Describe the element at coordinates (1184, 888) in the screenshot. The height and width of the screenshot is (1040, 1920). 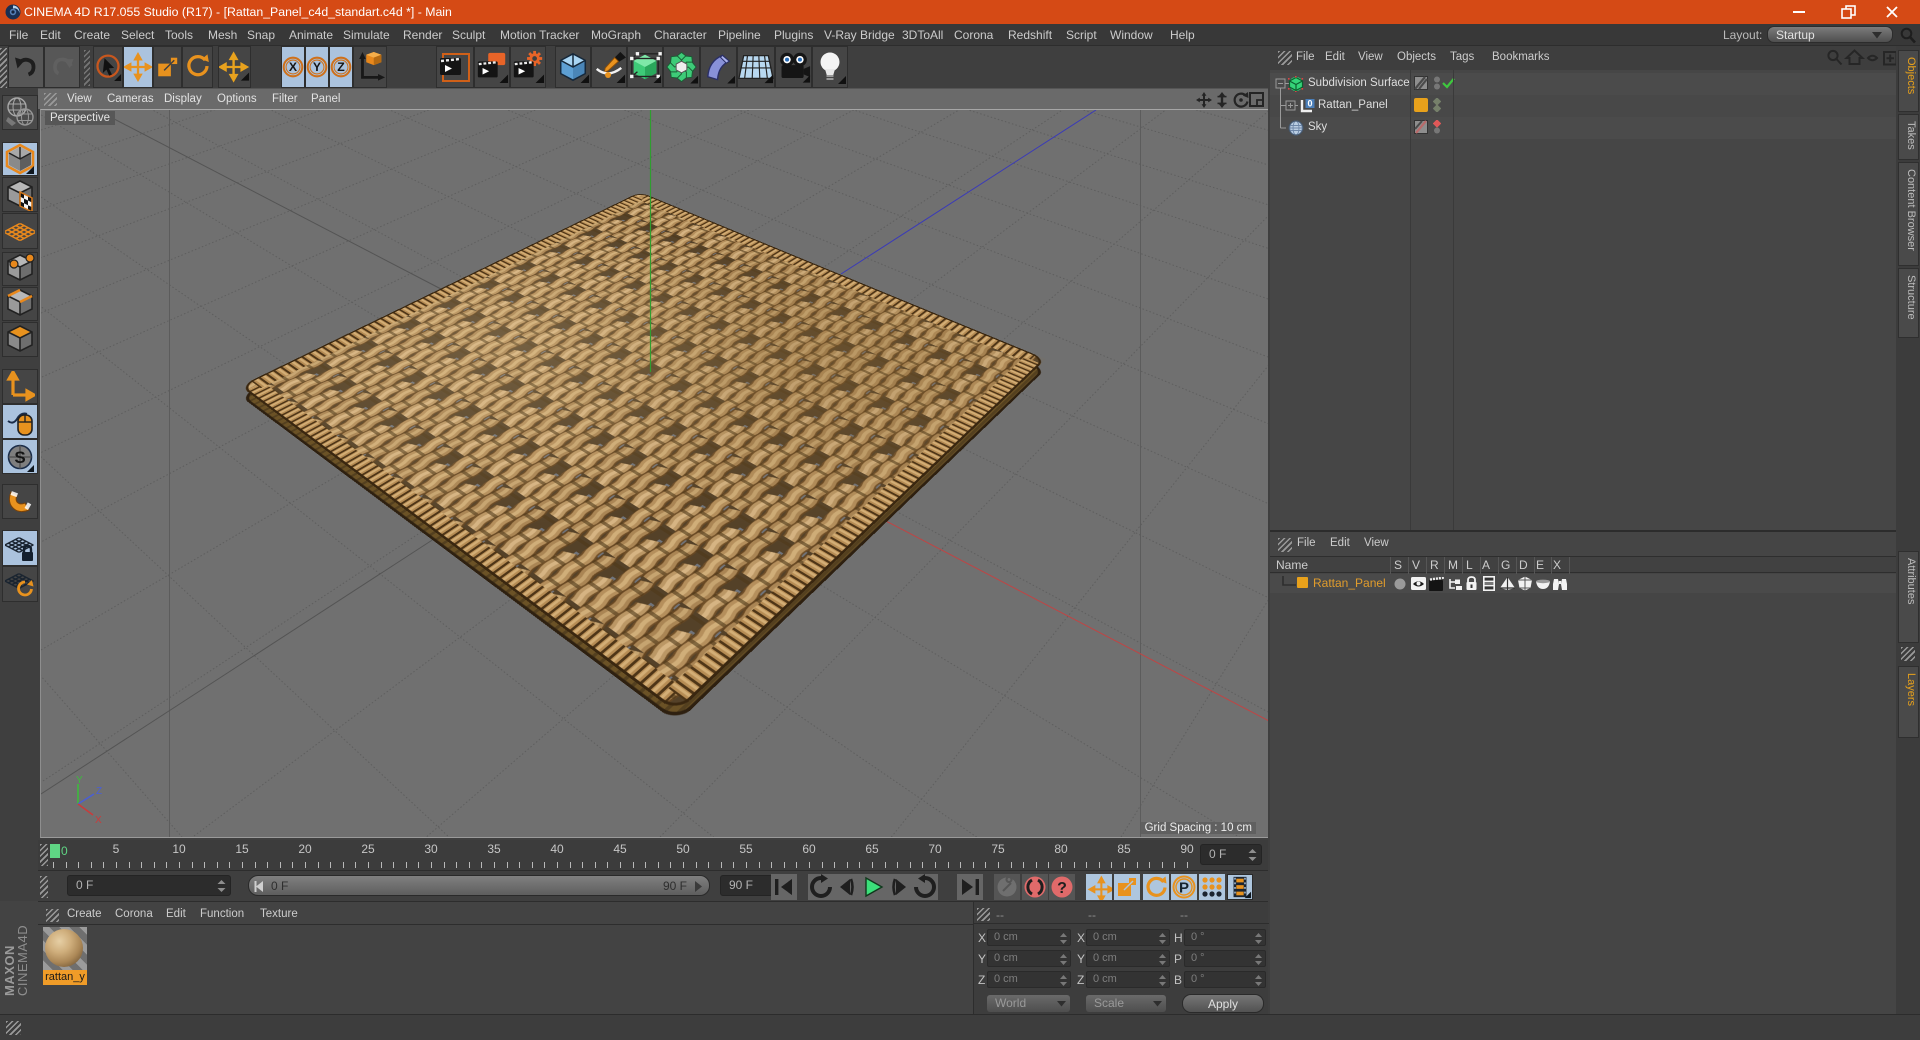
I see `svg-text: P` at that location.